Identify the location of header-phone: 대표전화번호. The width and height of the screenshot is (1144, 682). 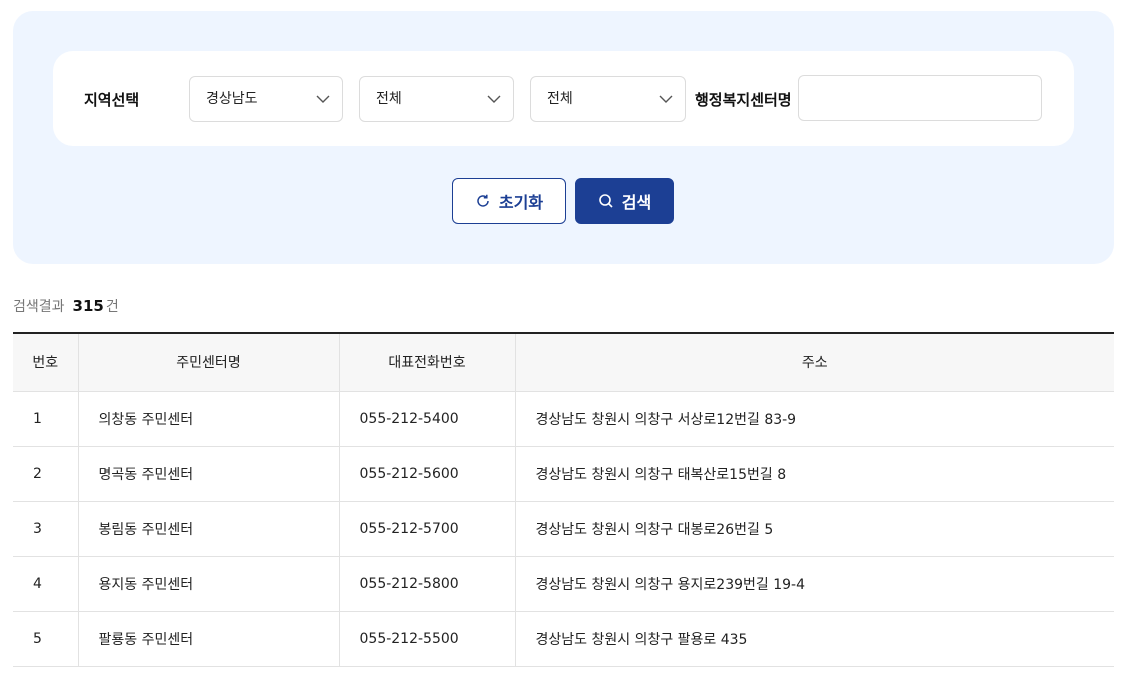
(427, 362).